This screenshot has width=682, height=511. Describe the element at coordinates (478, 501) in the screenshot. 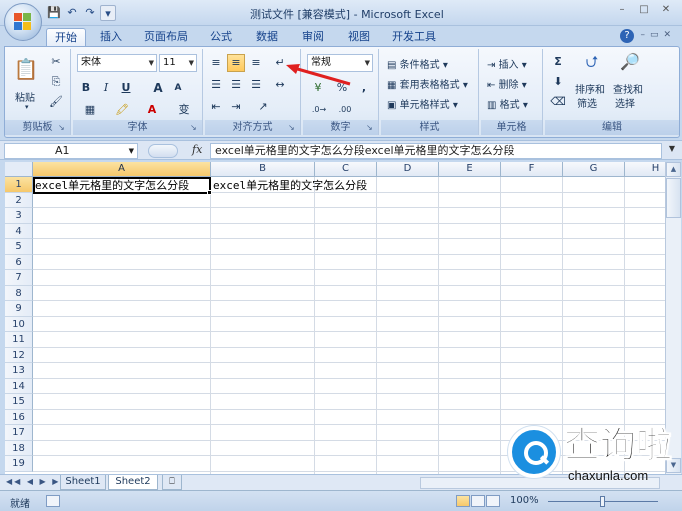

I see `page-layout-view-icon` at that location.